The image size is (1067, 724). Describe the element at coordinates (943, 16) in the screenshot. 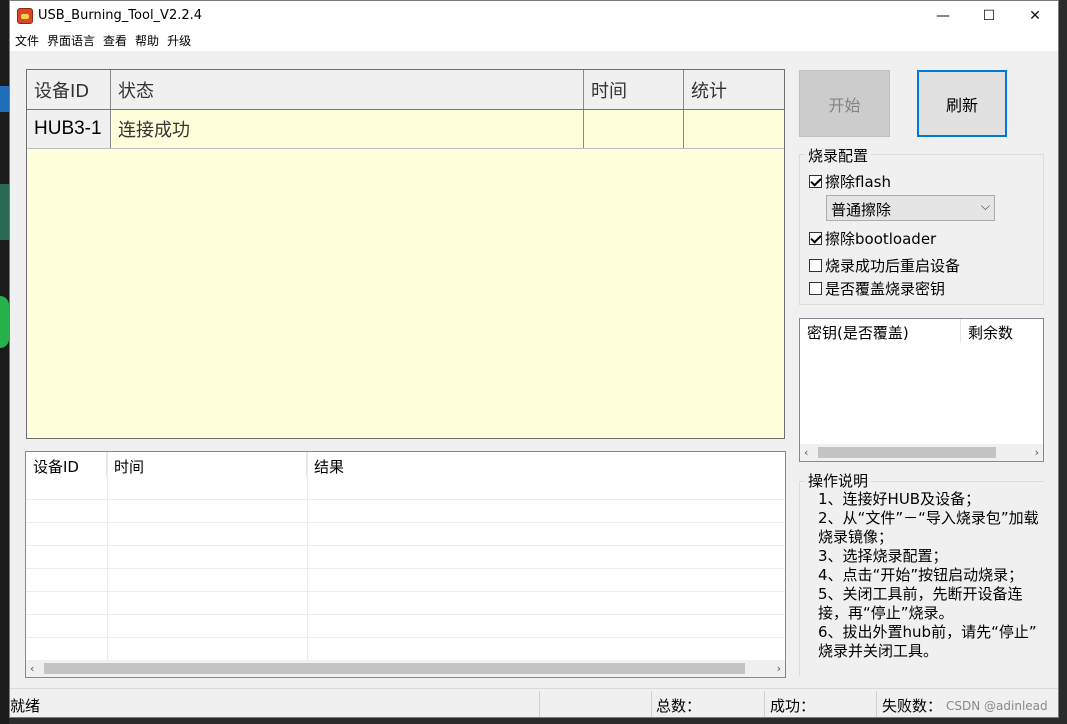

I see `minimize-button: —` at that location.